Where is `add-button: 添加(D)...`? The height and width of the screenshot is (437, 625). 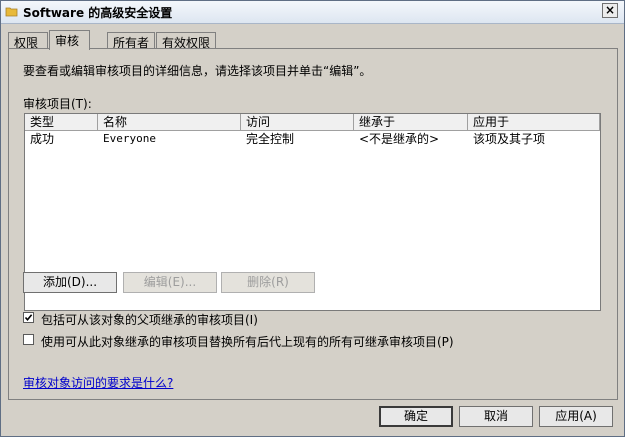 add-button: 添加(D)... is located at coordinates (70, 282).